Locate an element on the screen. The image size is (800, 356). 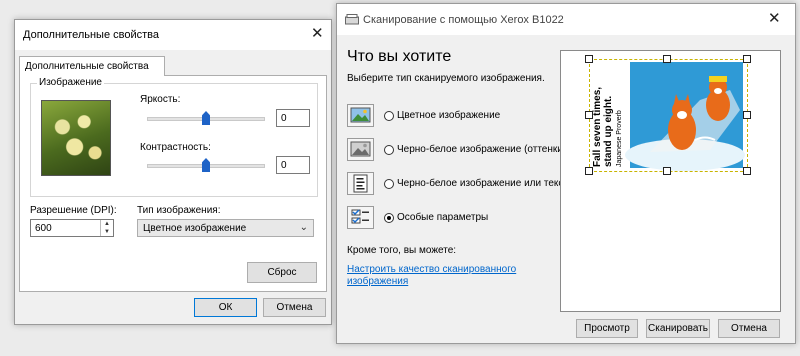
image-group-label: Изображение is located at coordinates (70, 82).